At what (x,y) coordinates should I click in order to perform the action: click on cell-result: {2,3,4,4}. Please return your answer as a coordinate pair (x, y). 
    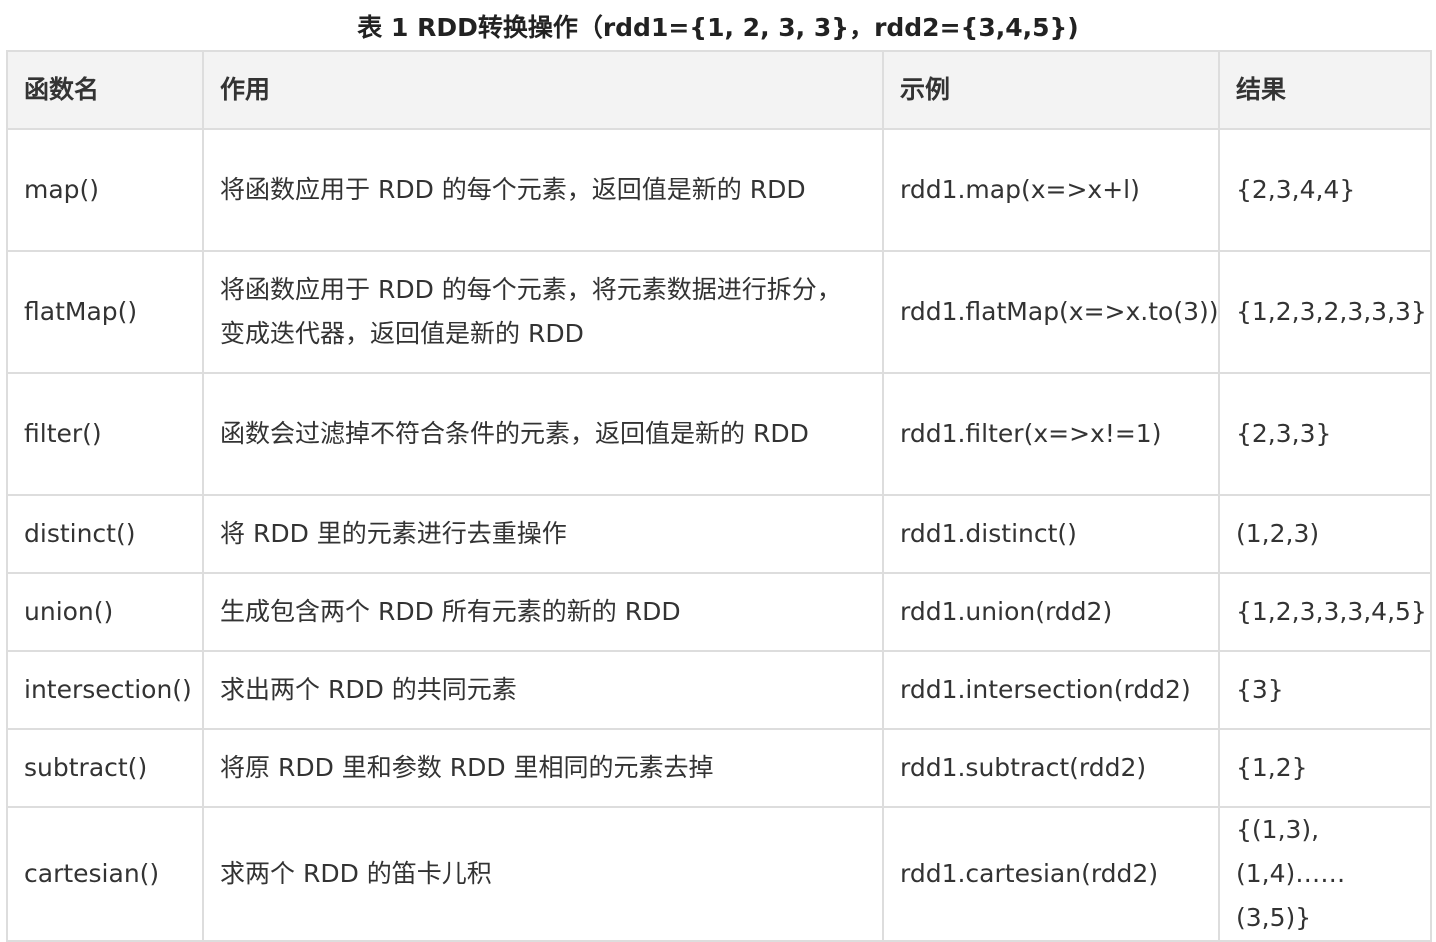
    Looking at the image, I should click on (1325, 190).